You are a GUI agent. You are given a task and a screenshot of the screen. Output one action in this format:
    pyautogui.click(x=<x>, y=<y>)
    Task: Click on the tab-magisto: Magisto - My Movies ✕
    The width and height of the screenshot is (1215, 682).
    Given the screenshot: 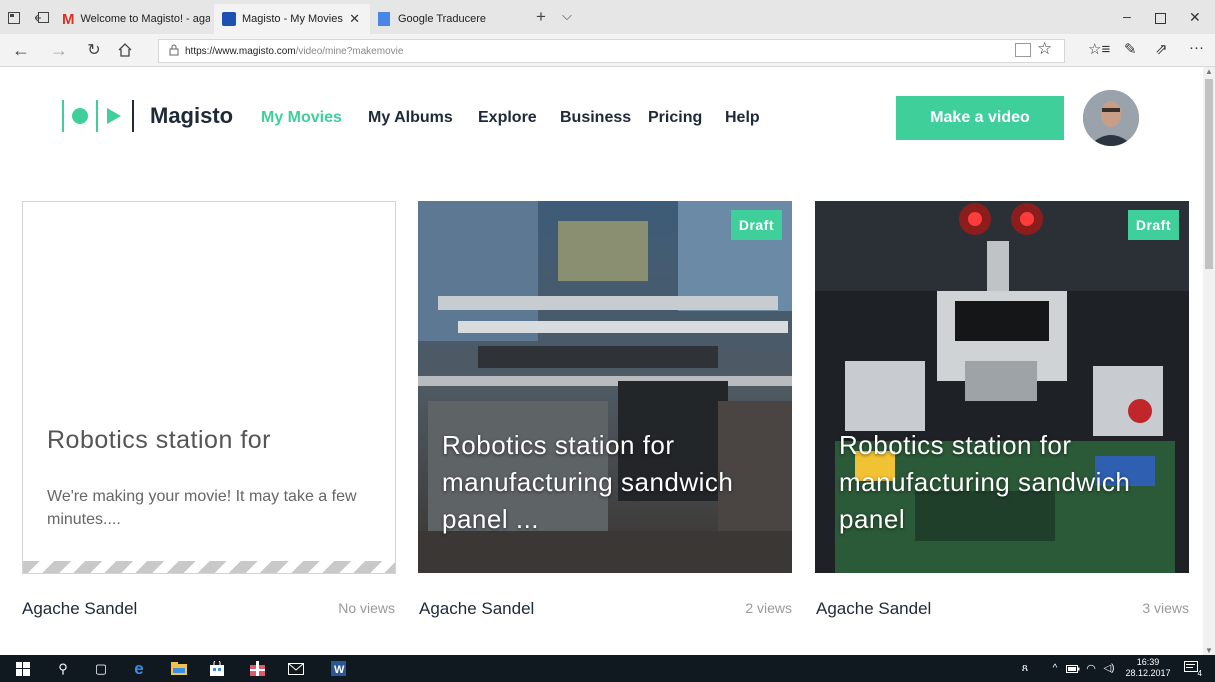 What is the action you would take?
    pyautogui.click(x=292, y=19)
    